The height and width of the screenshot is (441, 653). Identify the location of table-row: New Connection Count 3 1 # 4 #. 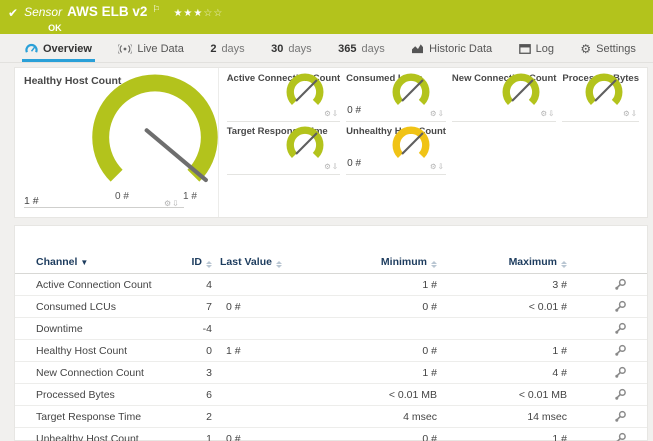
(331, 373).